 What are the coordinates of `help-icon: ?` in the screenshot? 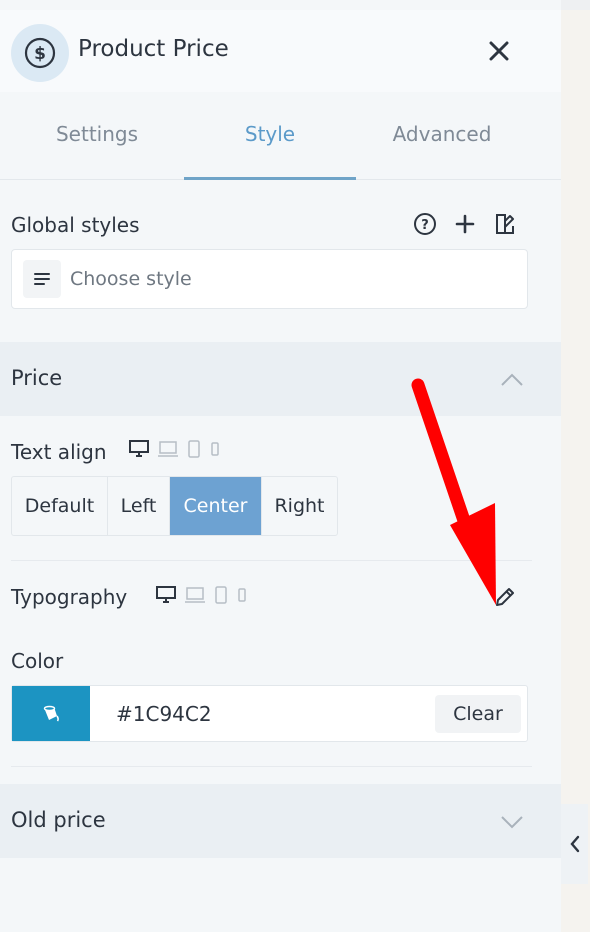 It's located at (425, 224).